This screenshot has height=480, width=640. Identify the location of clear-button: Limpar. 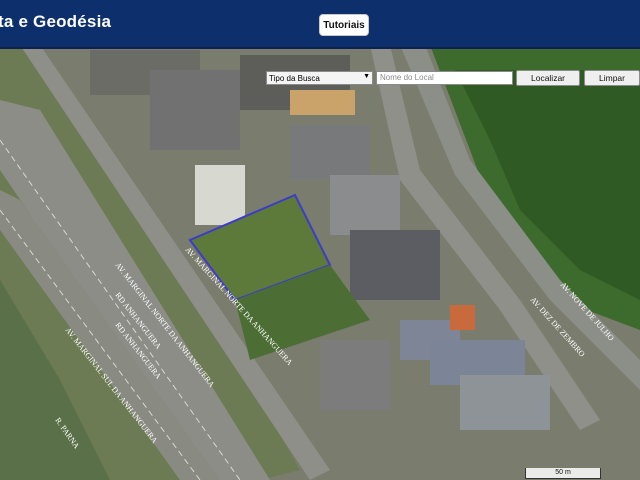
(612, 78).